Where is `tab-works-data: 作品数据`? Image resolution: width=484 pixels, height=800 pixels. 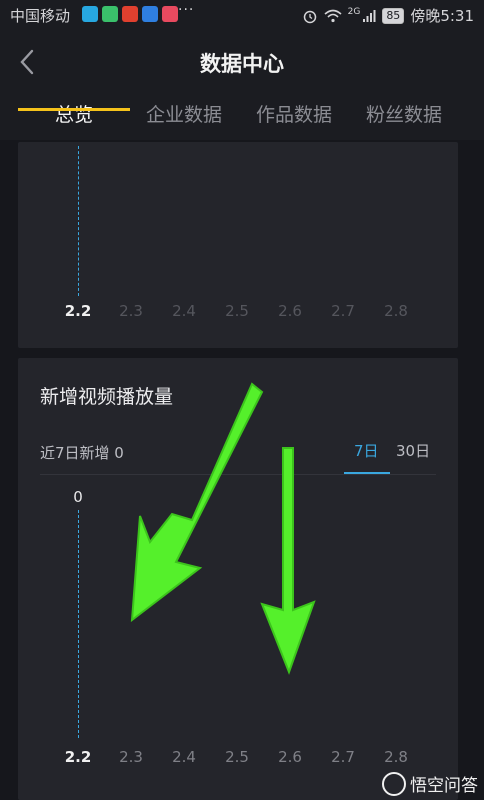 tab-works-data: 作品数据 is located at coordinates (294, 113).